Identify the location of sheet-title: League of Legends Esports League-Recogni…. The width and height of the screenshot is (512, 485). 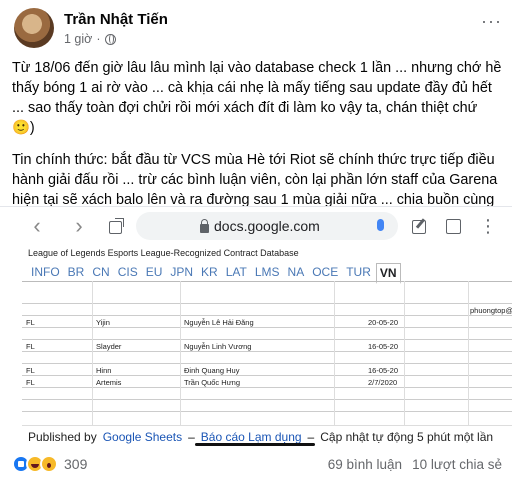
(163, 253).